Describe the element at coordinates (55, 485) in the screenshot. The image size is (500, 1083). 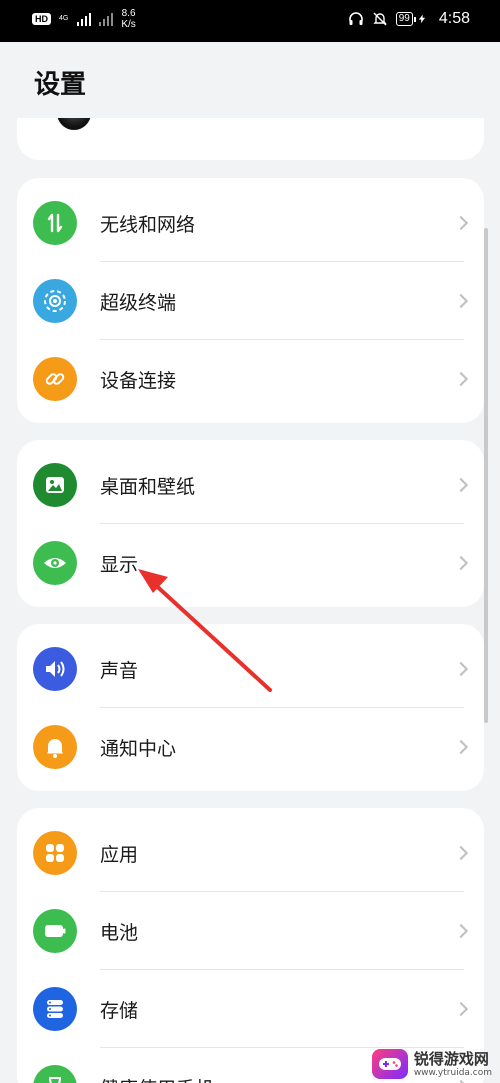
I see `wallpaper-icon` at that location.